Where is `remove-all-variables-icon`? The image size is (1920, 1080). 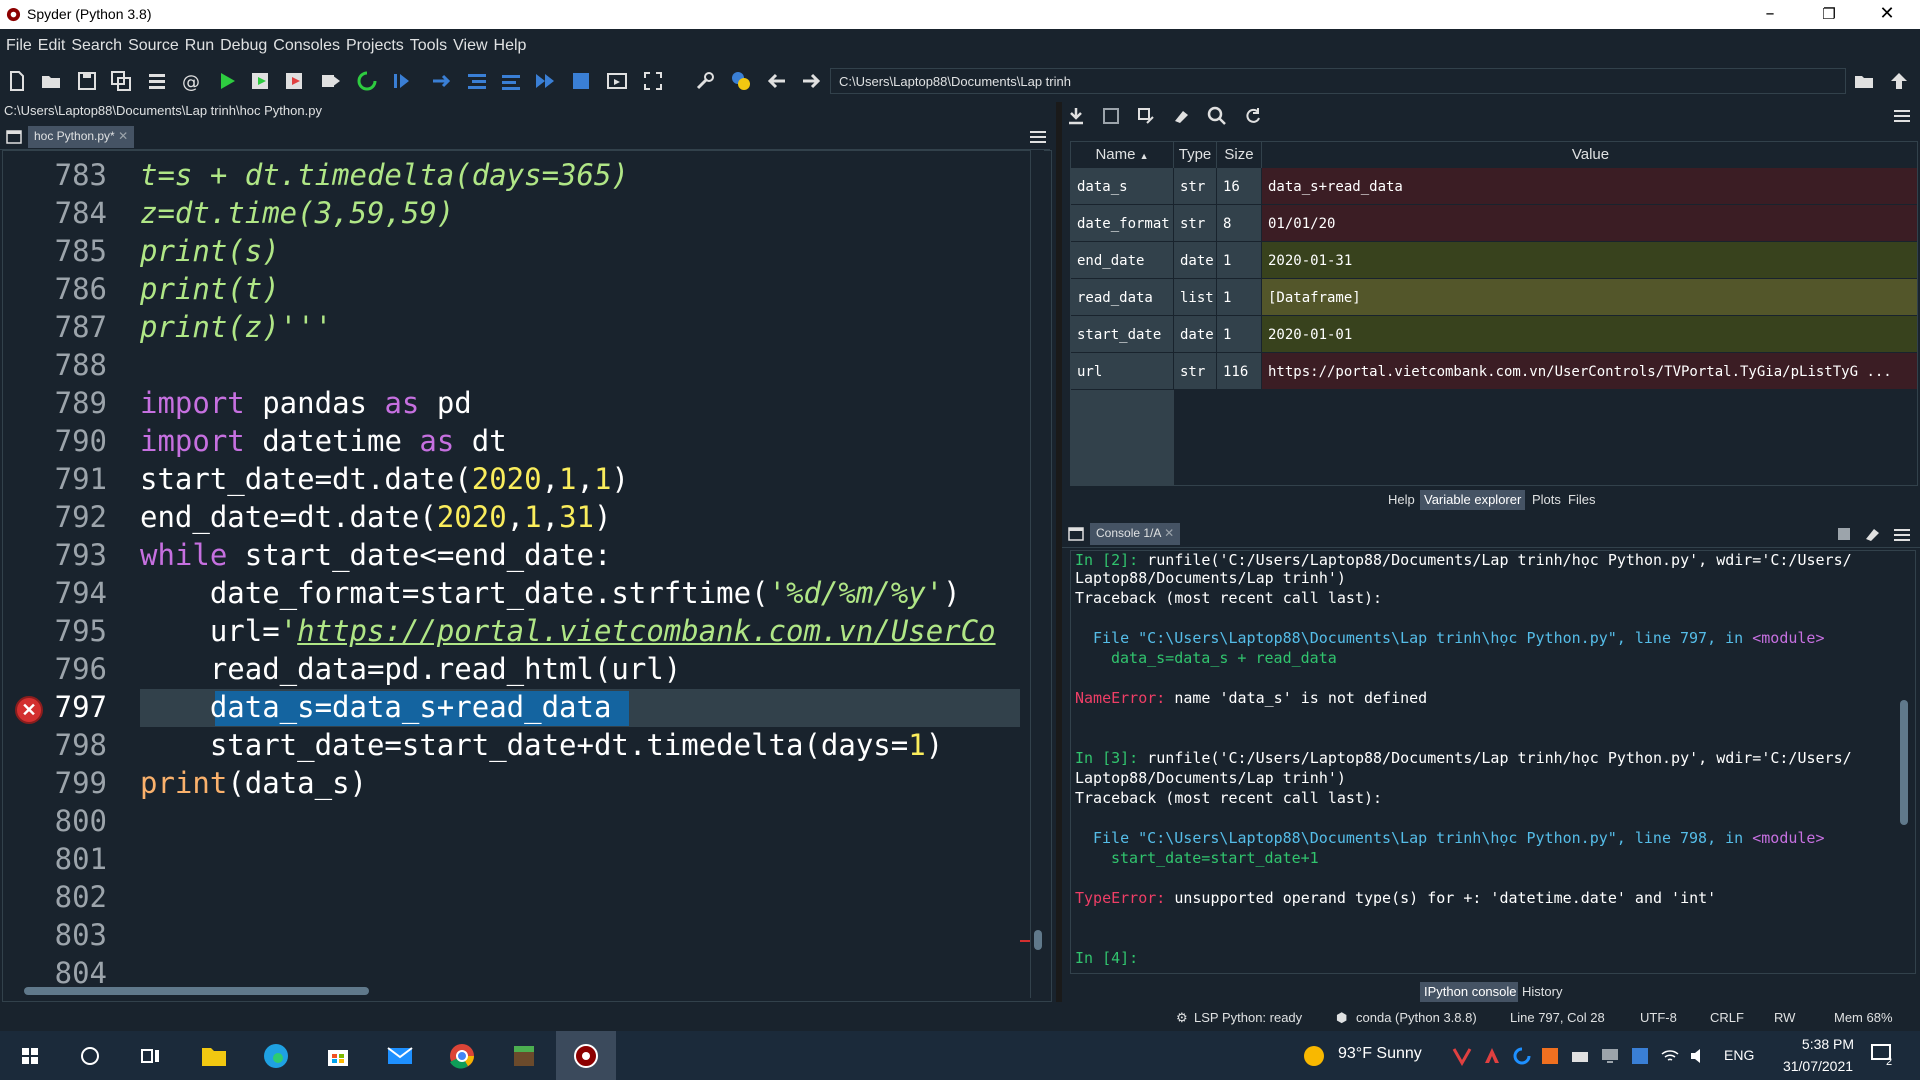 remove-all-variables-icon is located at coordinates (1182, 116).